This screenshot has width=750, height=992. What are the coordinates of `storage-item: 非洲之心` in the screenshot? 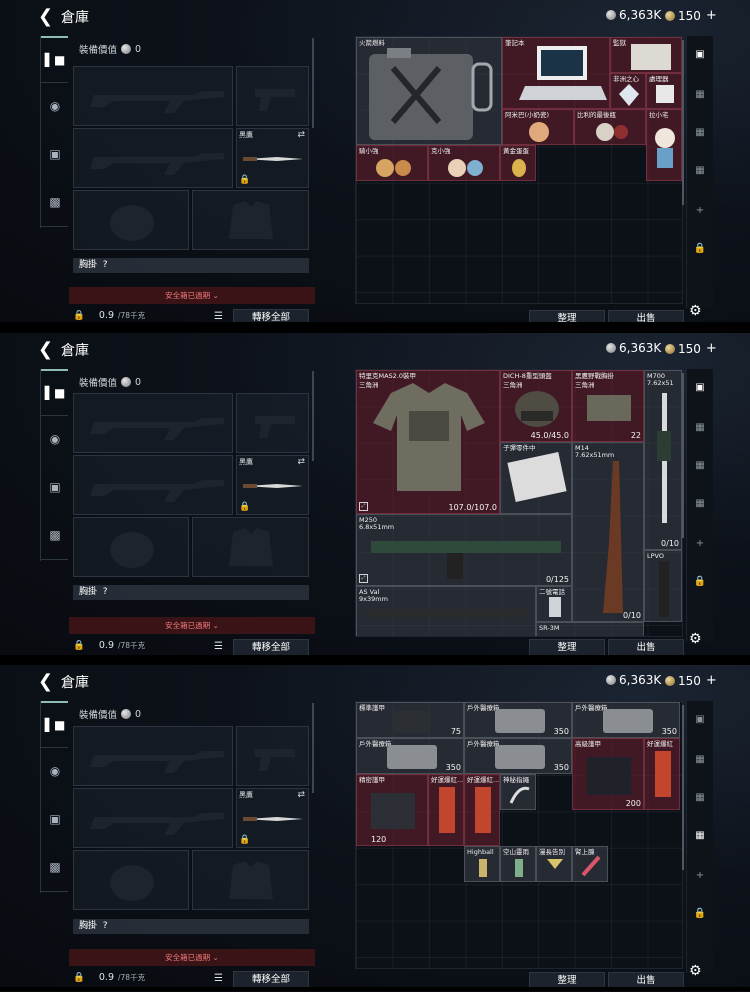 It's located at (628, 91).